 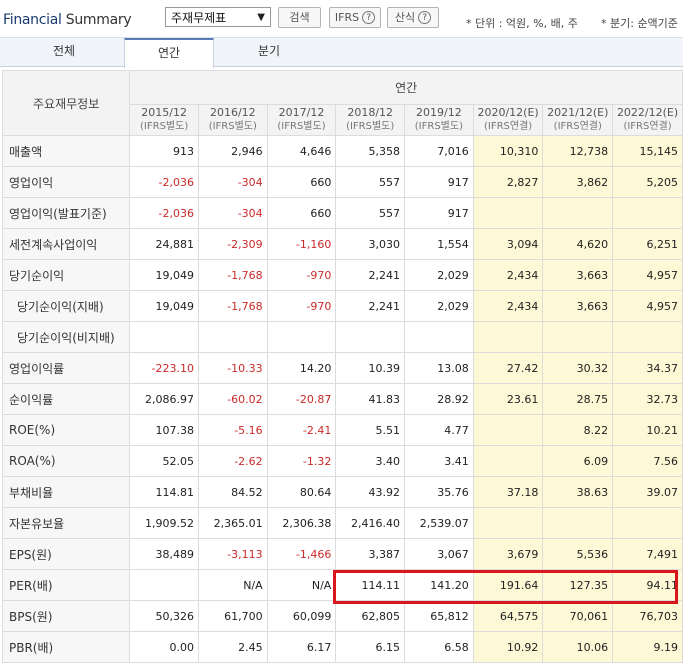 I want to click on tab-quarterly: 분기, so click(x=269, y=52).